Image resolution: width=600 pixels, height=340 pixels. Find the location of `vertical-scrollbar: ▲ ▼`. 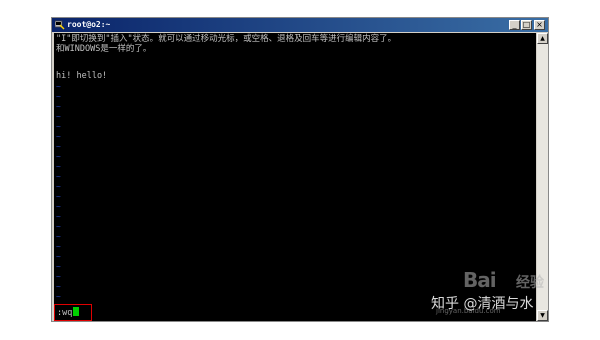

vertical-scrollbar: ▲ ▼ is located at coordinates (542, 177).